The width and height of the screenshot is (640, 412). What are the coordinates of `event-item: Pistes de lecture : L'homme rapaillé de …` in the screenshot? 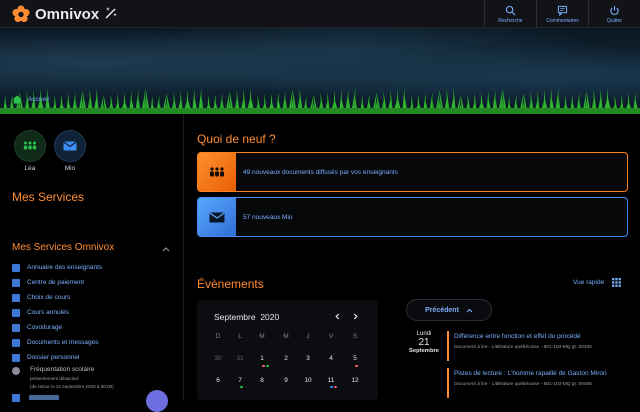 It's located at (537, 383).